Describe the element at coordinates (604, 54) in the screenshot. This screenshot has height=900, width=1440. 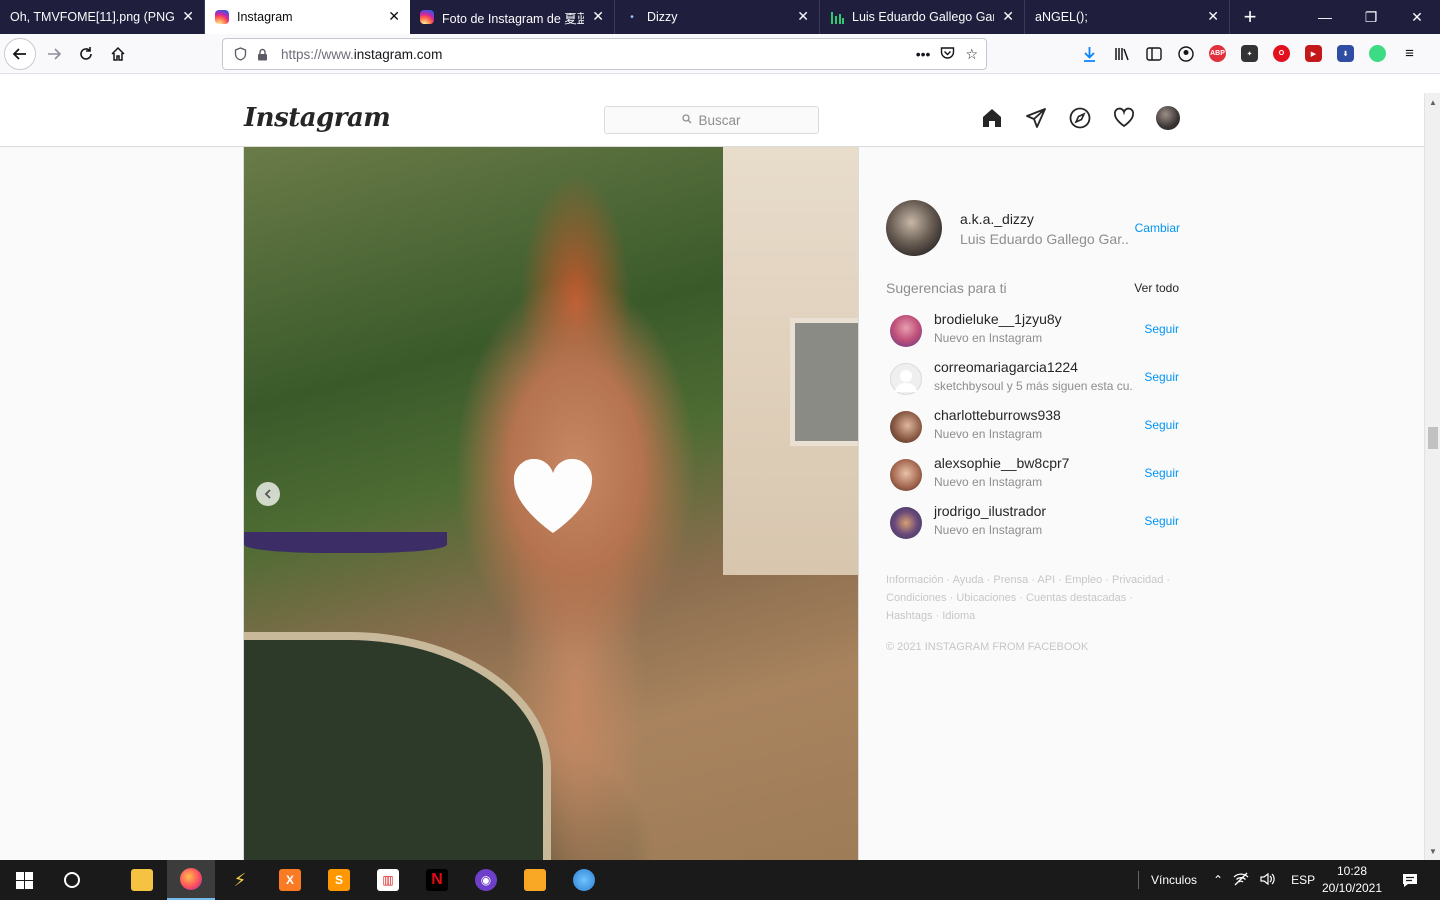
I see `url-bar: https://www.instagram.com ••• ☆` at that location.